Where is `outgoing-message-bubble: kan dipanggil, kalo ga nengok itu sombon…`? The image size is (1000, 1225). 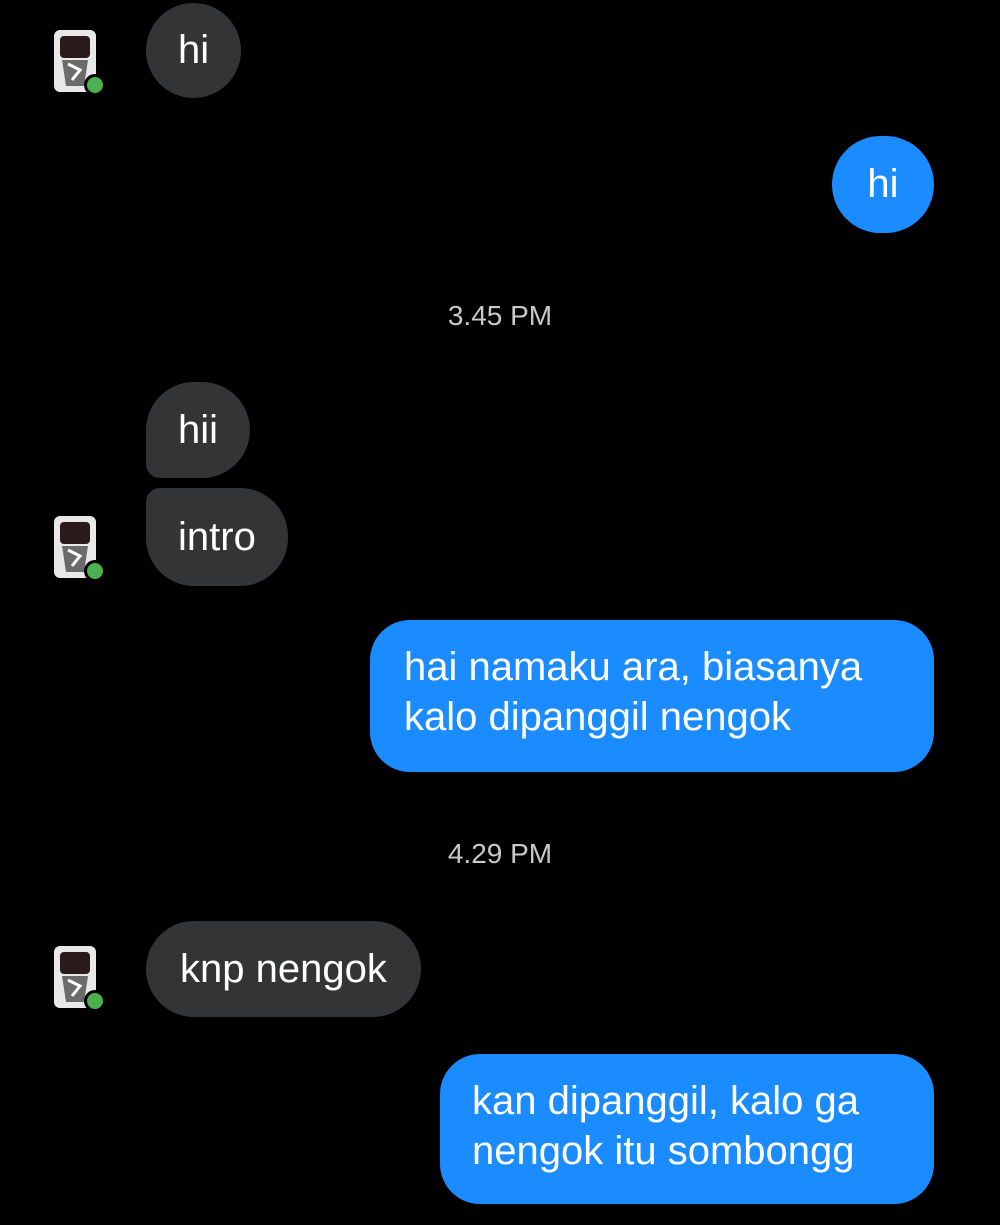
outgoing-message-bubble: kan dipanggil, kalo ga nengok itu sombon… is located at coordinates (687, 1129).